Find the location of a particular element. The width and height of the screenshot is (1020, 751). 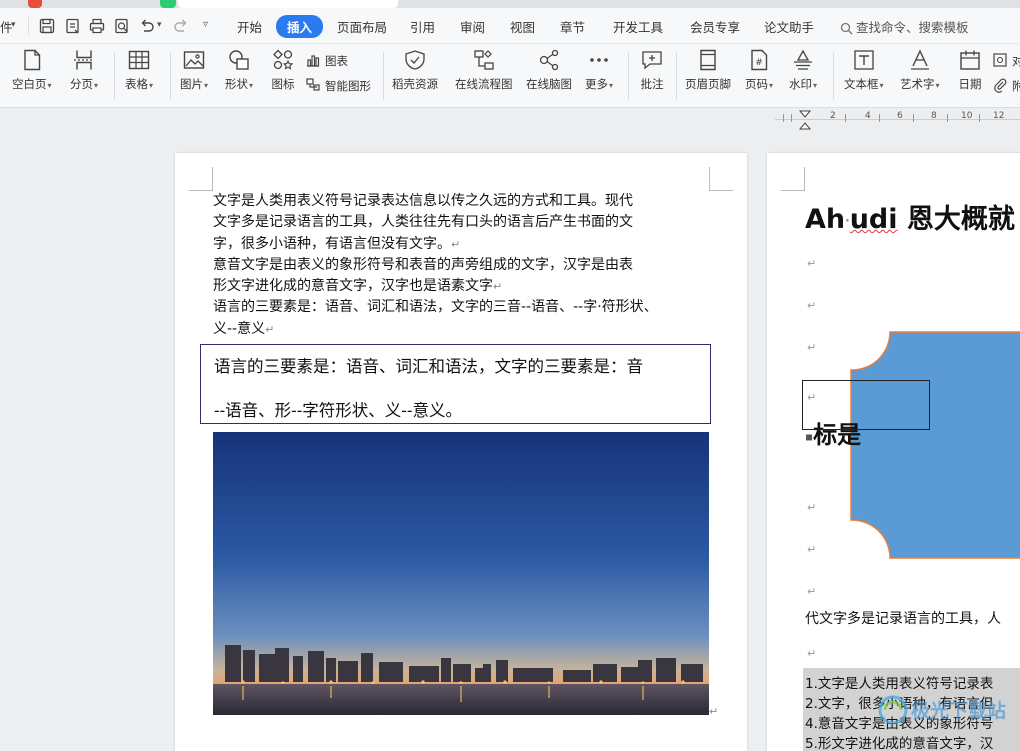

tab-indicator-green is located at coordinates (168, 4).